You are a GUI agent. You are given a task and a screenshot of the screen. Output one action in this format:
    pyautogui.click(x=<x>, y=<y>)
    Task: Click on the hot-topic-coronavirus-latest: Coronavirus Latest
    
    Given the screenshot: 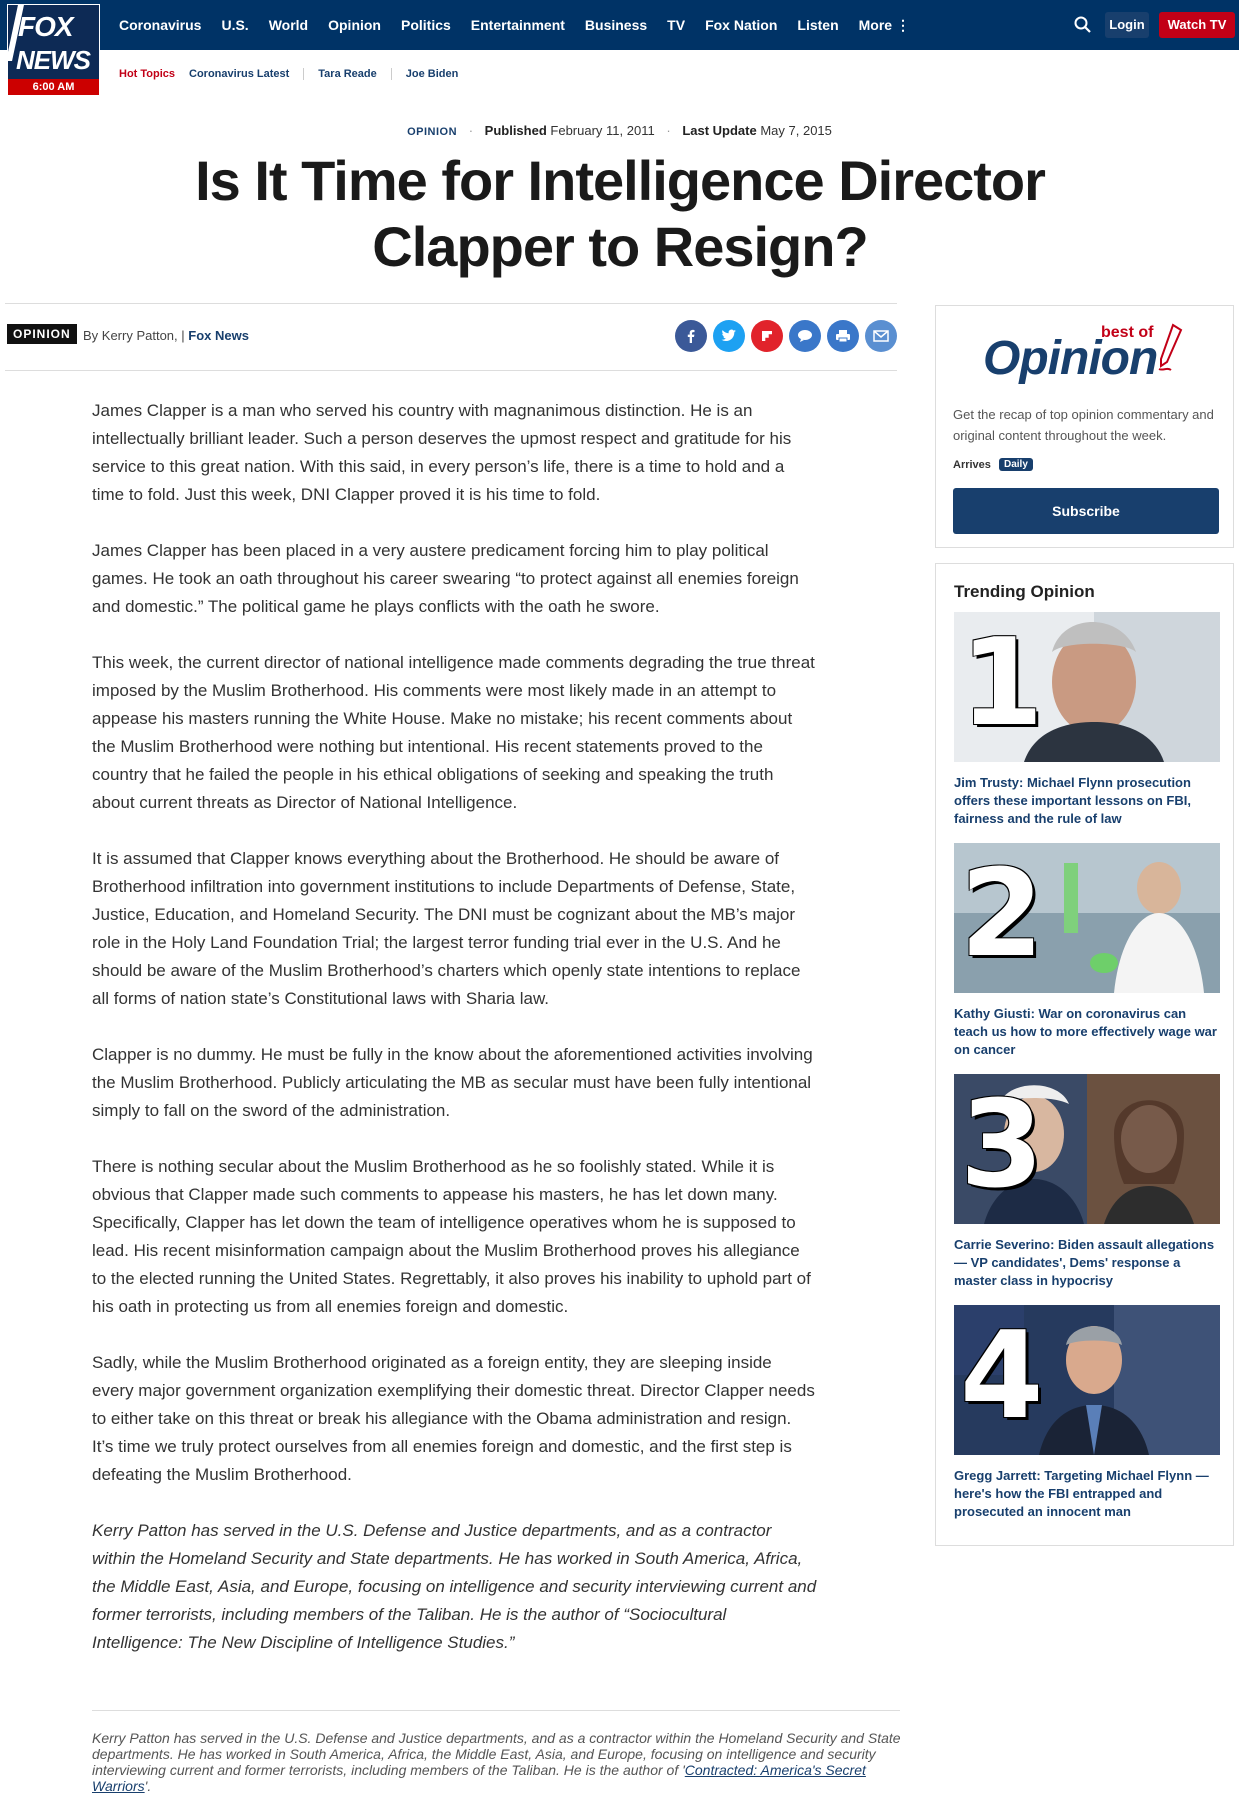 What is the action you would take?
    pyautogui.click(x=246, y=74)
    